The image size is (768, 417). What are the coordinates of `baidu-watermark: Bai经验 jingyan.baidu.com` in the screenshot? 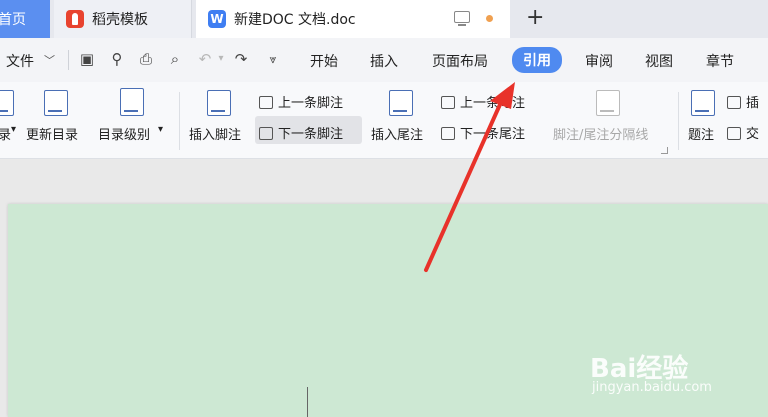 It's located at (651, 371).